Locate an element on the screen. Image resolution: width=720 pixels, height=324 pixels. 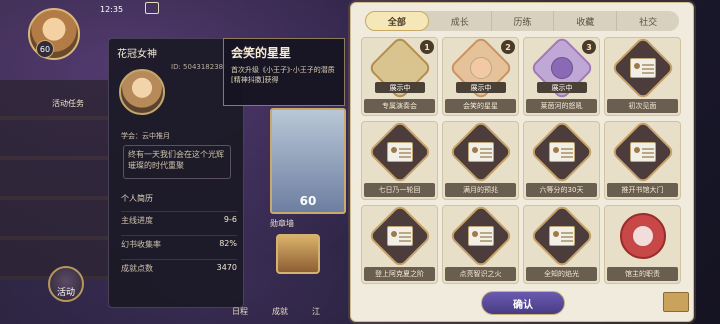
achievement-item: 全知的焰光 is located at coordinates (561, 243).